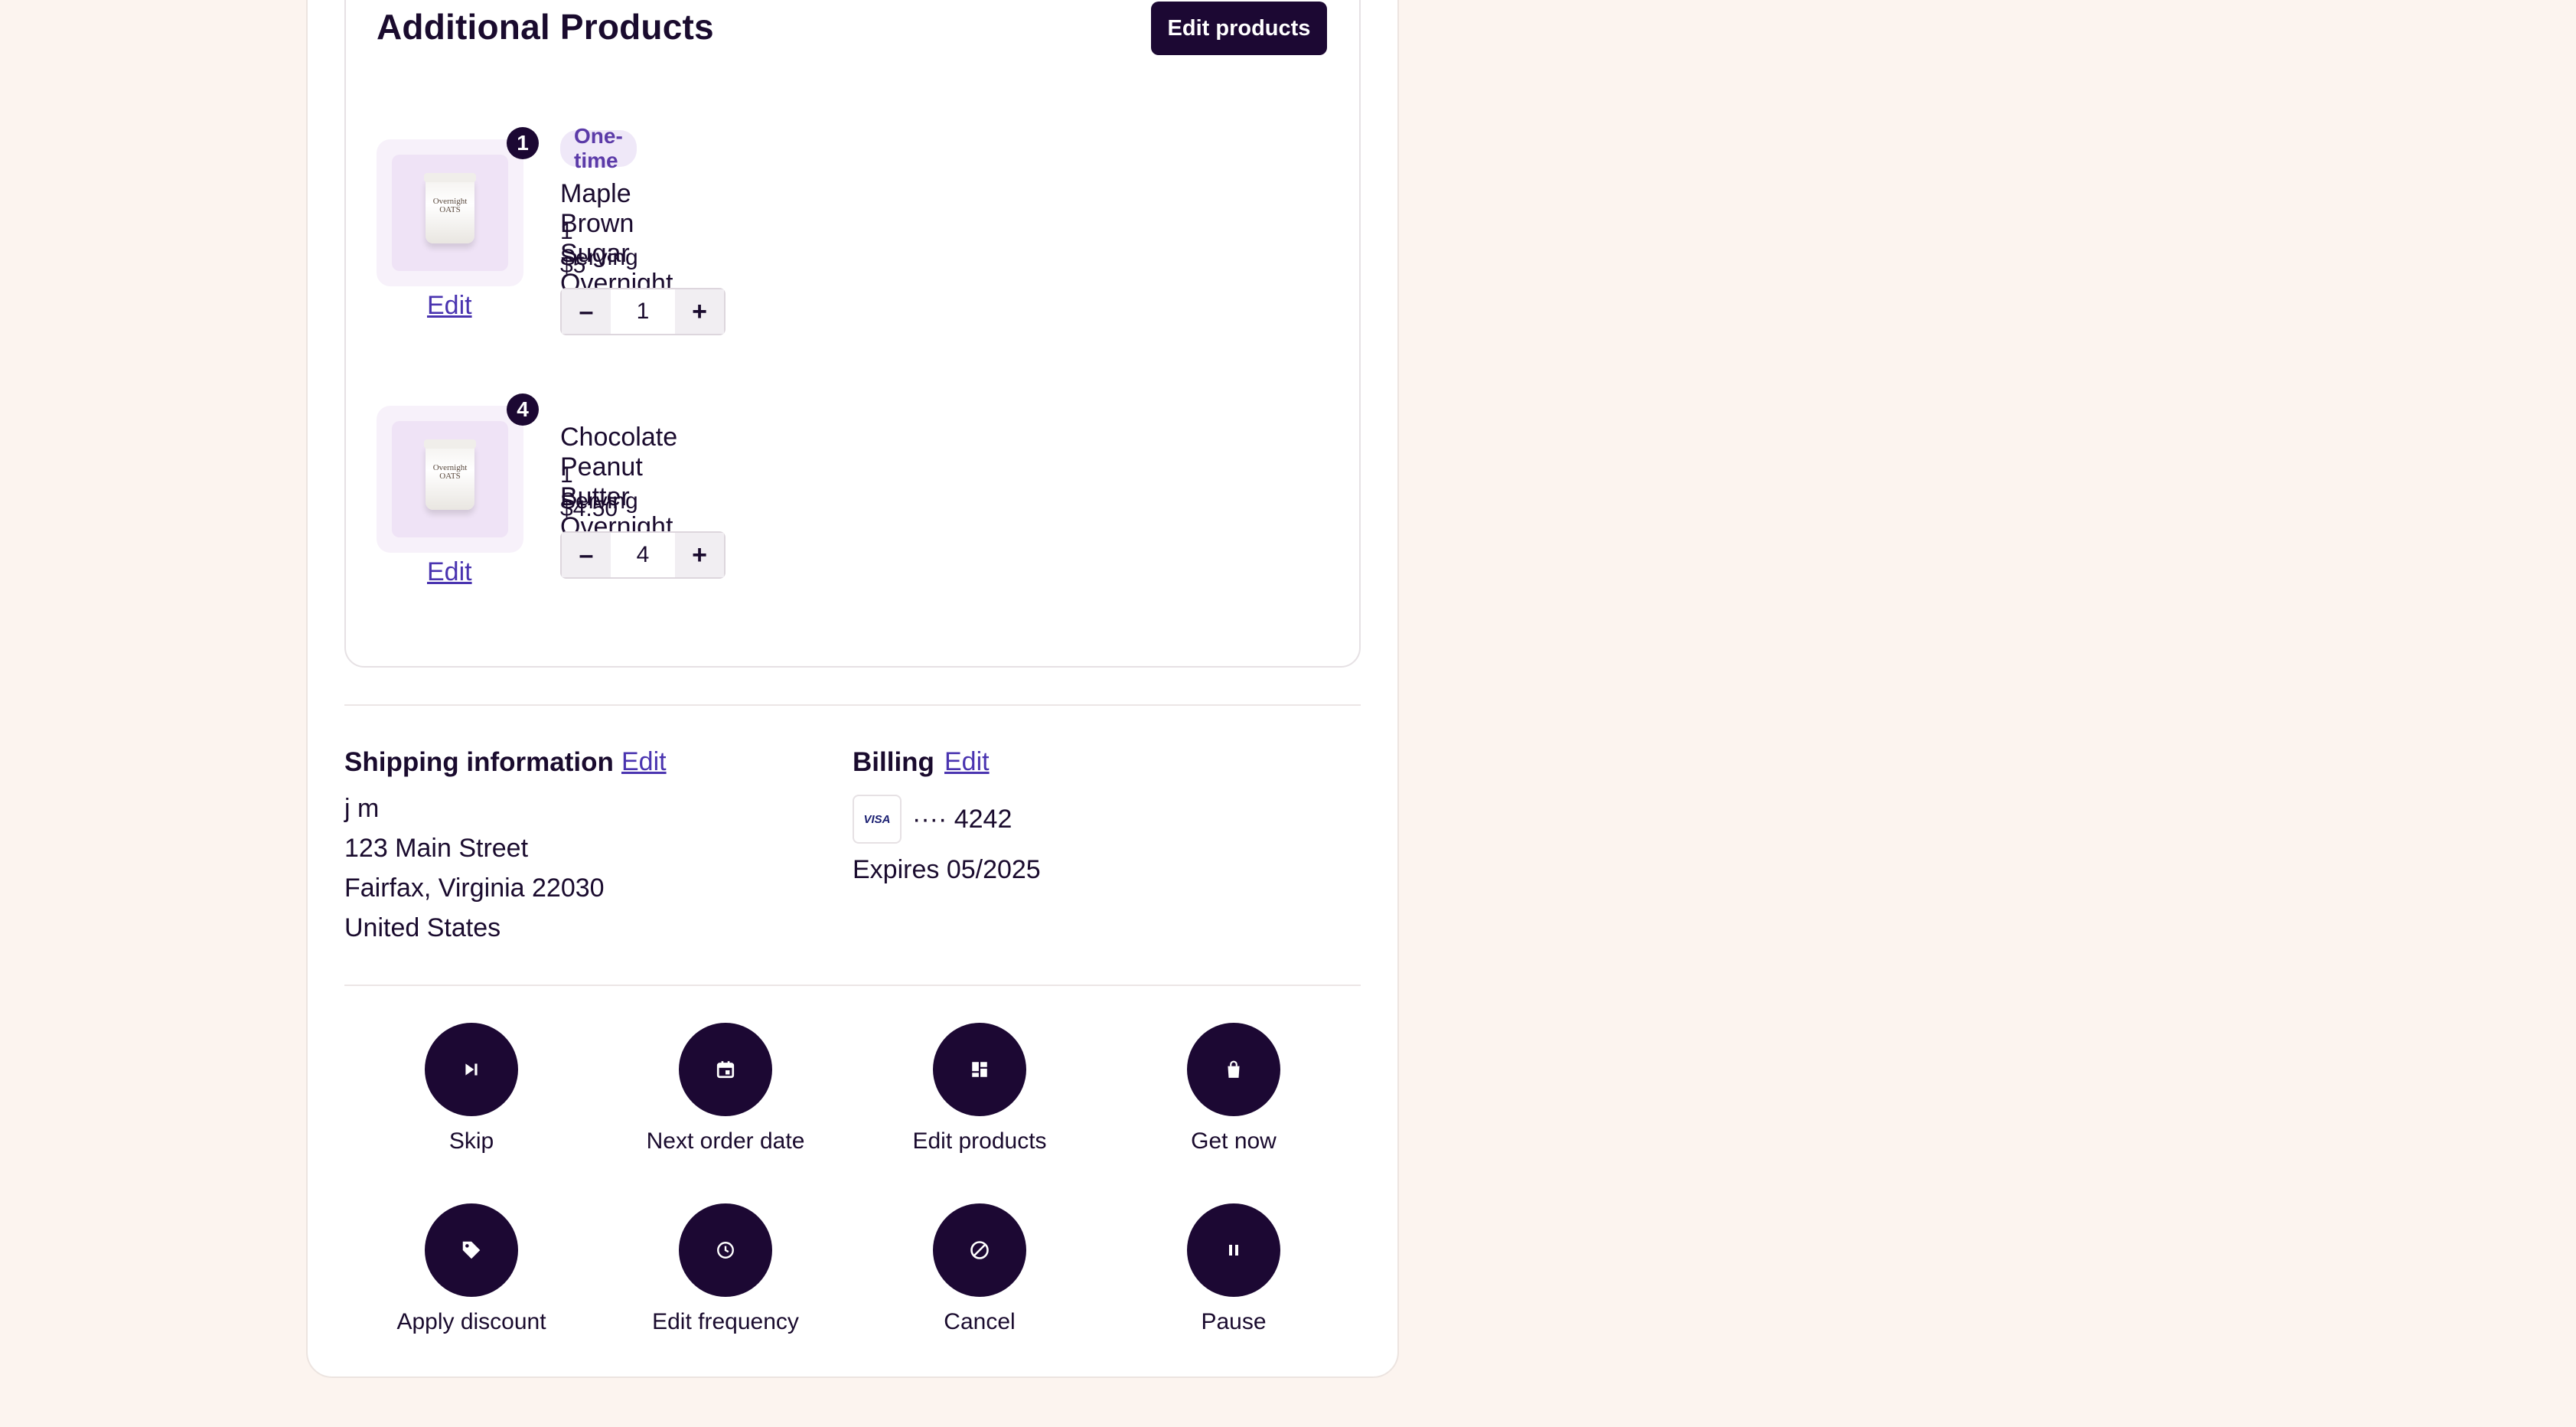 This screenshot has height=1427, width=2576. Describe the element at coordinates (1233, 1069) in the screenshot. I see `shopping-bag-icon` at that location.